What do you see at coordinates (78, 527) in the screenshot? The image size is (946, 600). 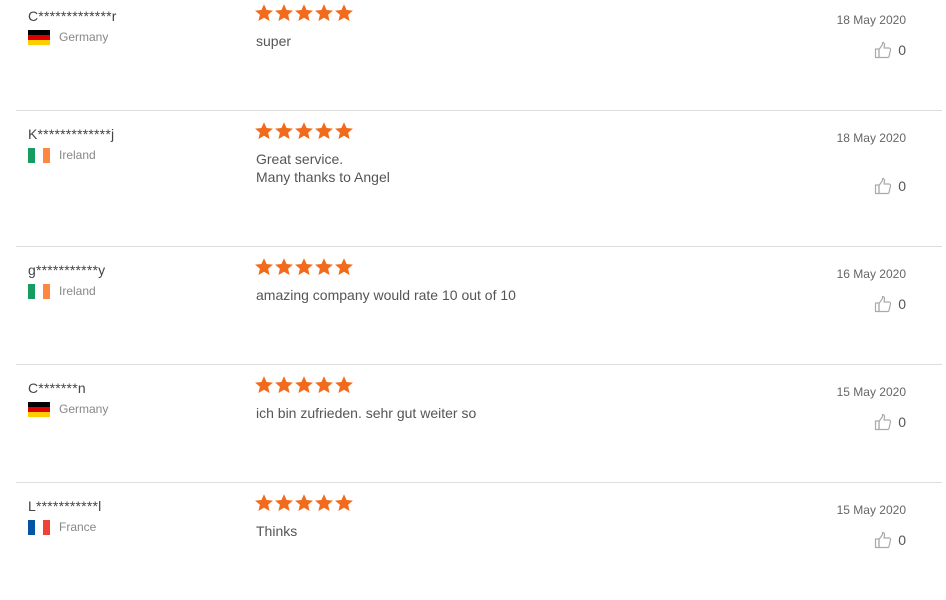 I see `country-label: France` at bounding box center [78, 527].